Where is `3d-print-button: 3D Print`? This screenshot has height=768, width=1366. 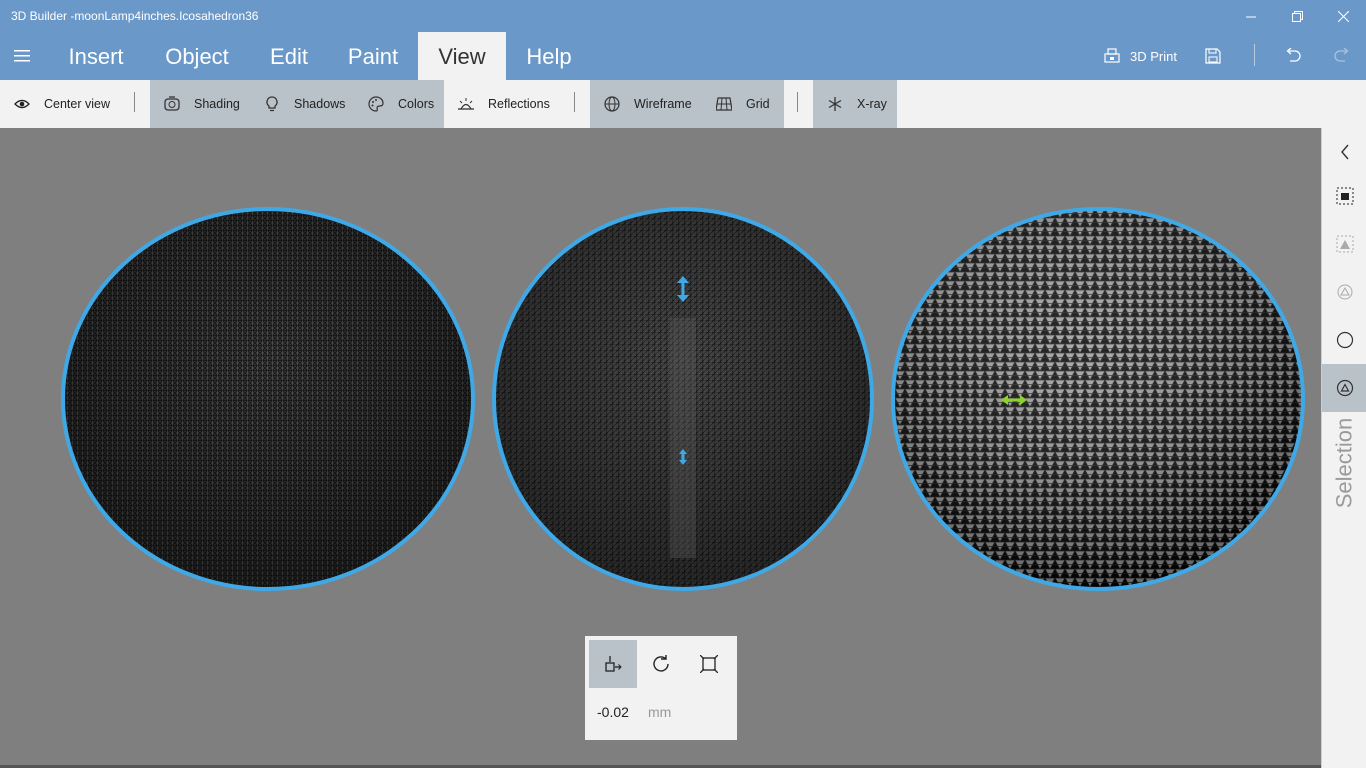 3d-print-button: 3D Print is located at coordinates (1140, 56).